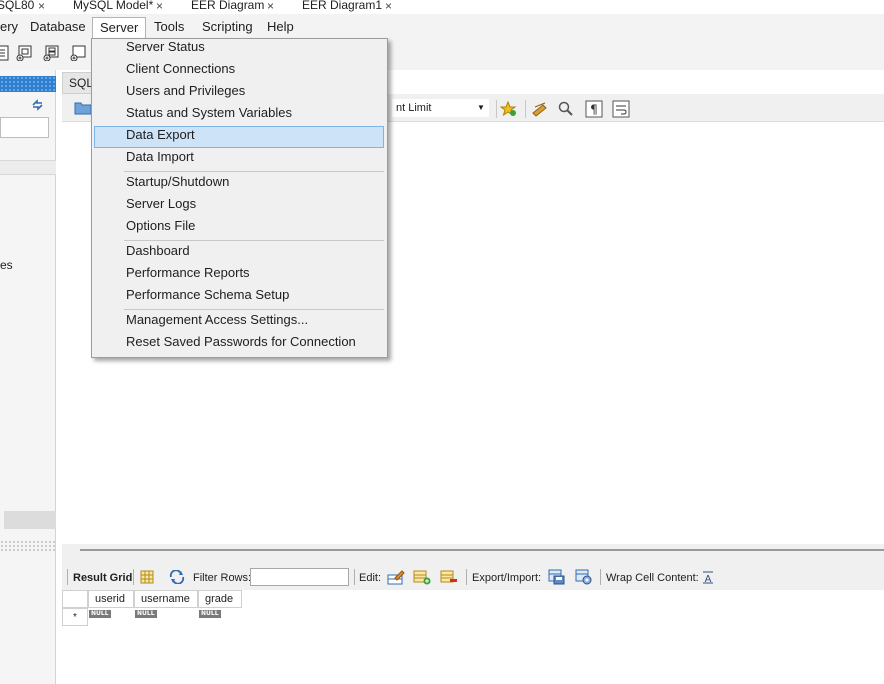  Describe the element at coordinates (169, 27) in the screenshot. I see `menu-tools: Tools` at that location.